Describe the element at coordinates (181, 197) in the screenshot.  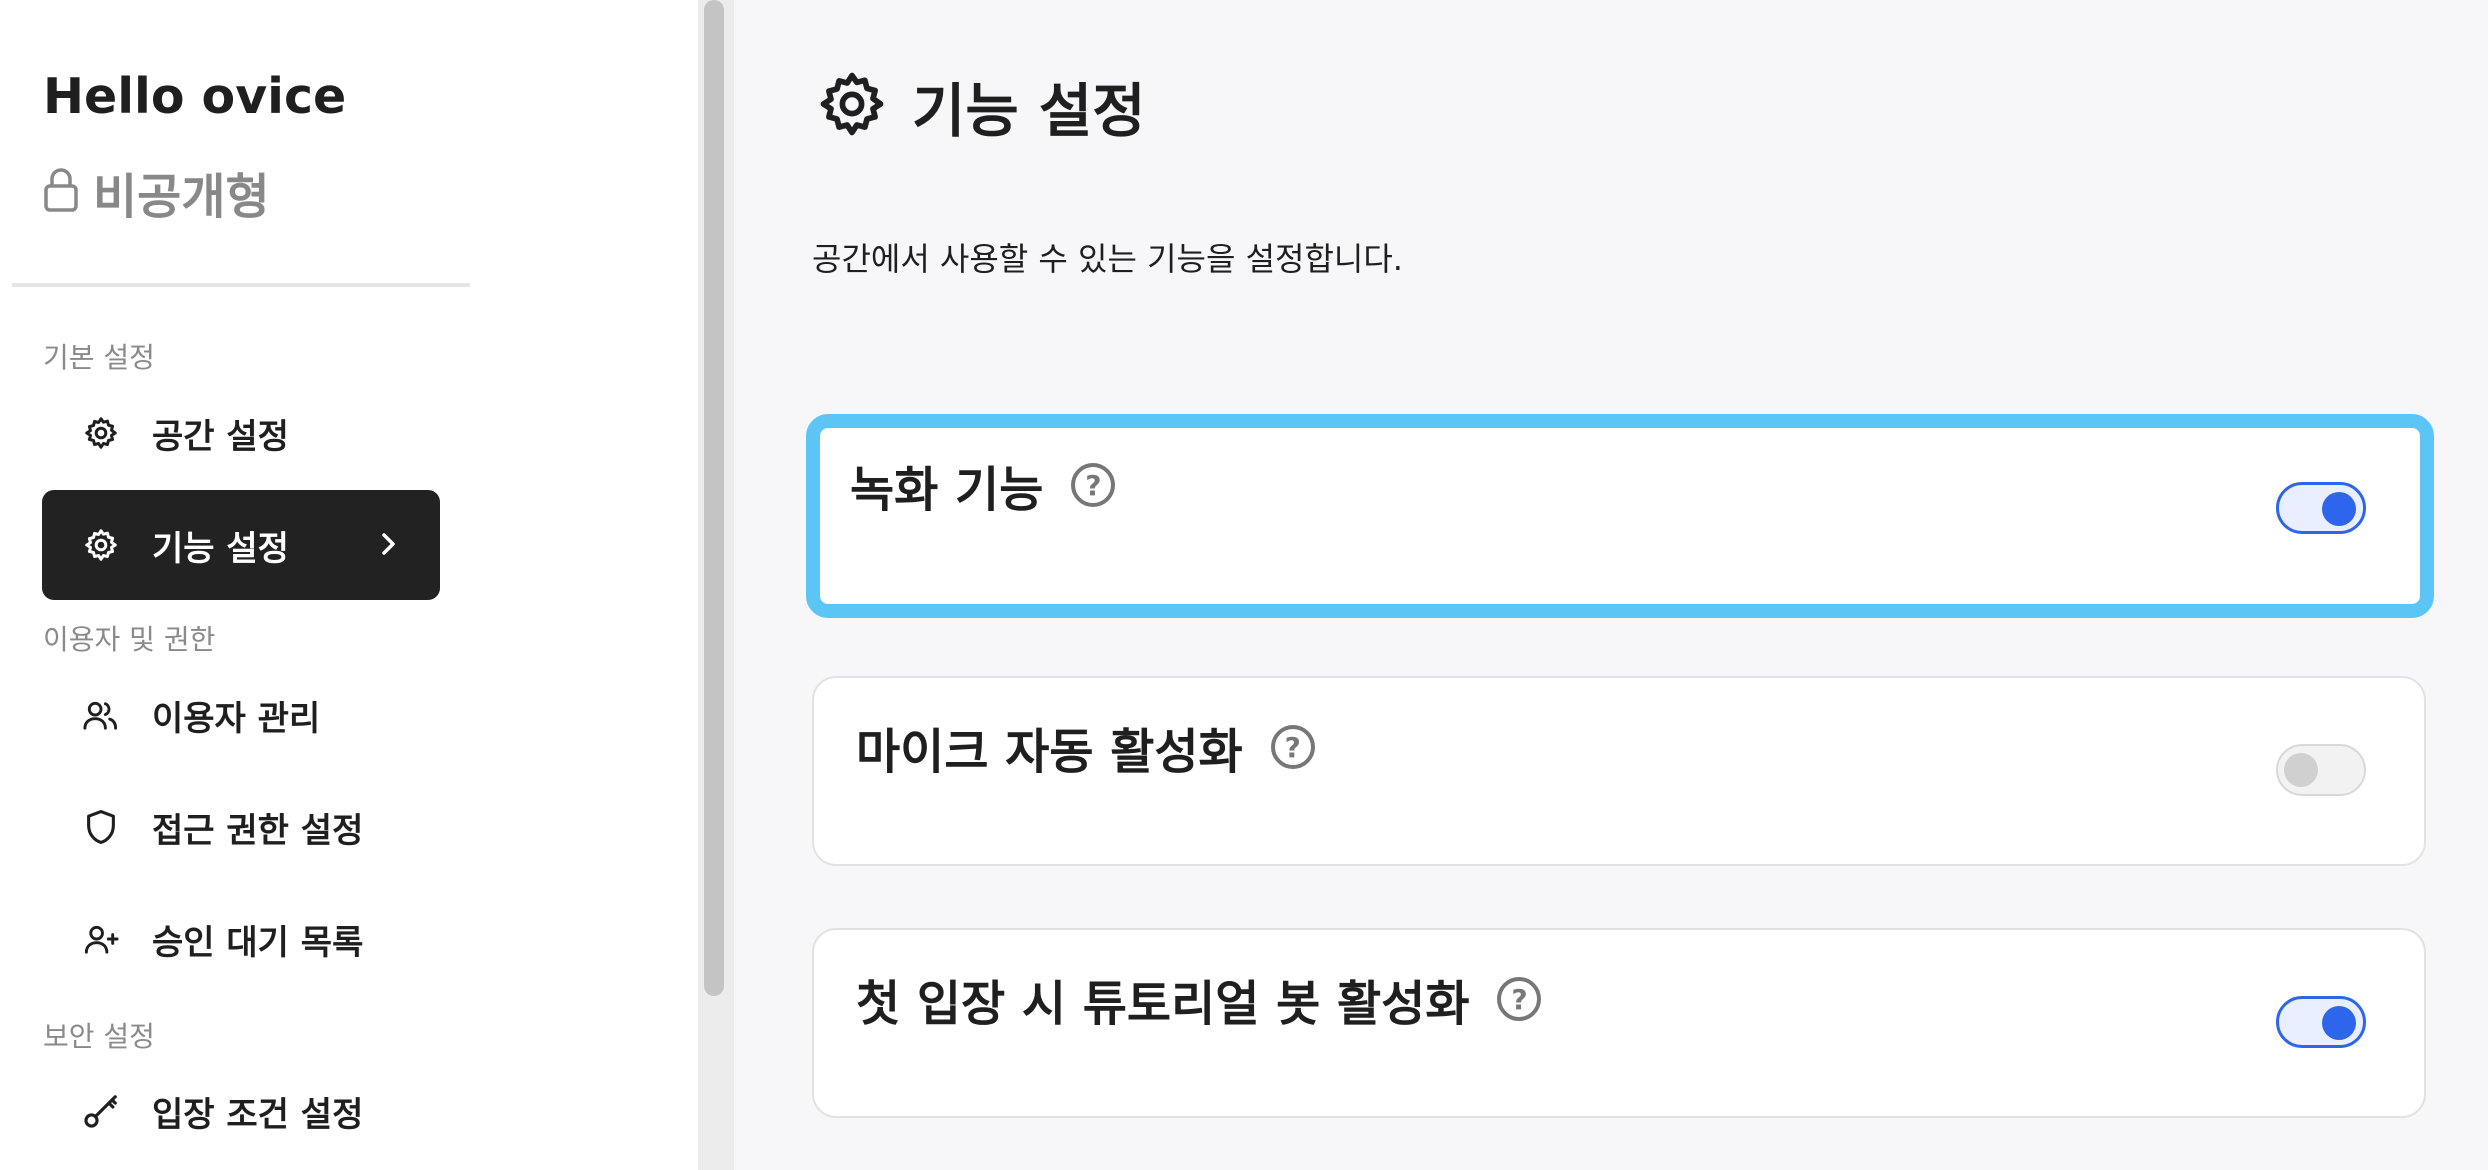
I see `privacy-label: 비공개형` at that location.